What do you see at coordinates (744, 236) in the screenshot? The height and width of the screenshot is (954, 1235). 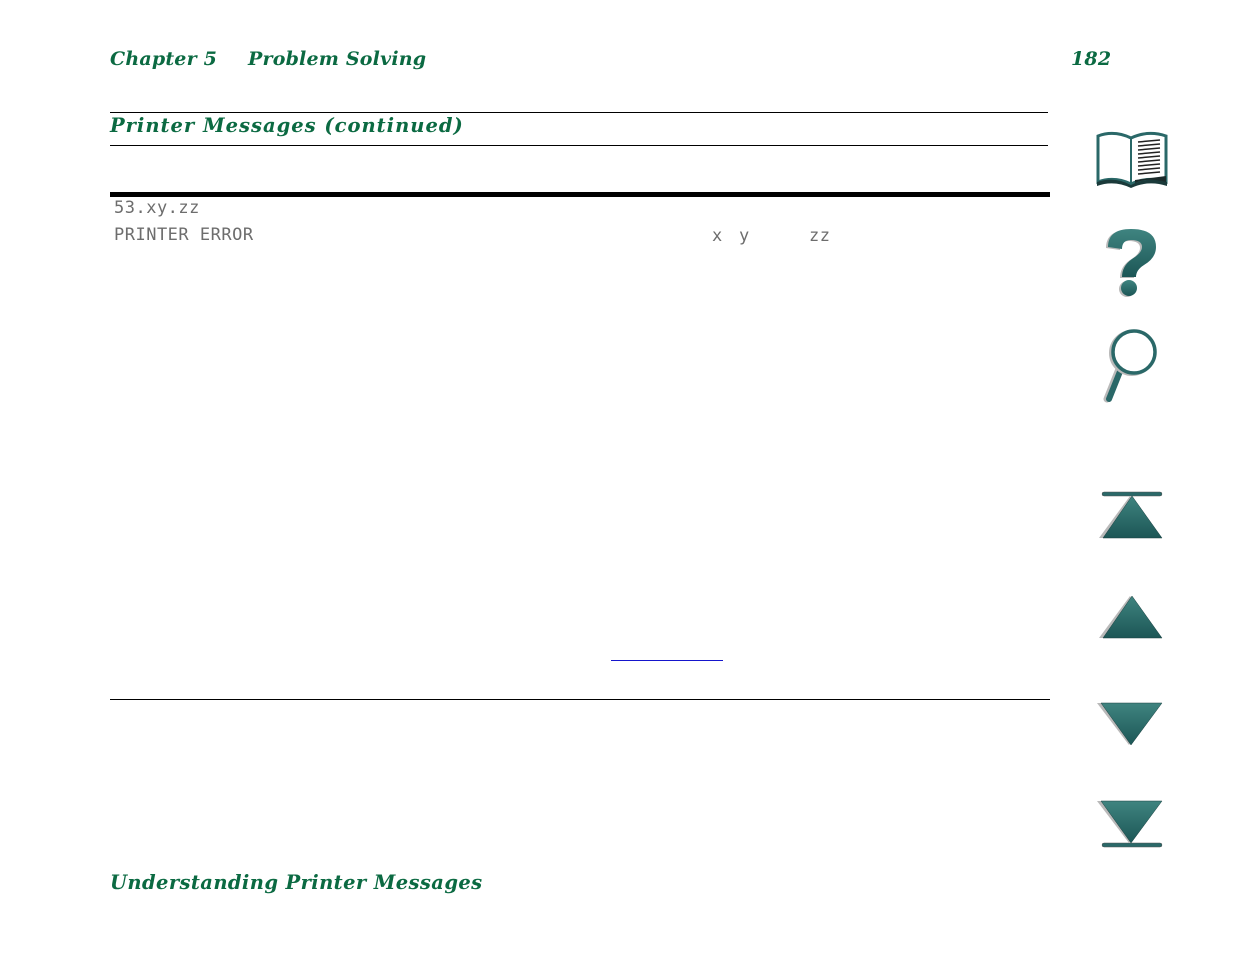 I see `variable-y: y` at bounding box center [744, 236].